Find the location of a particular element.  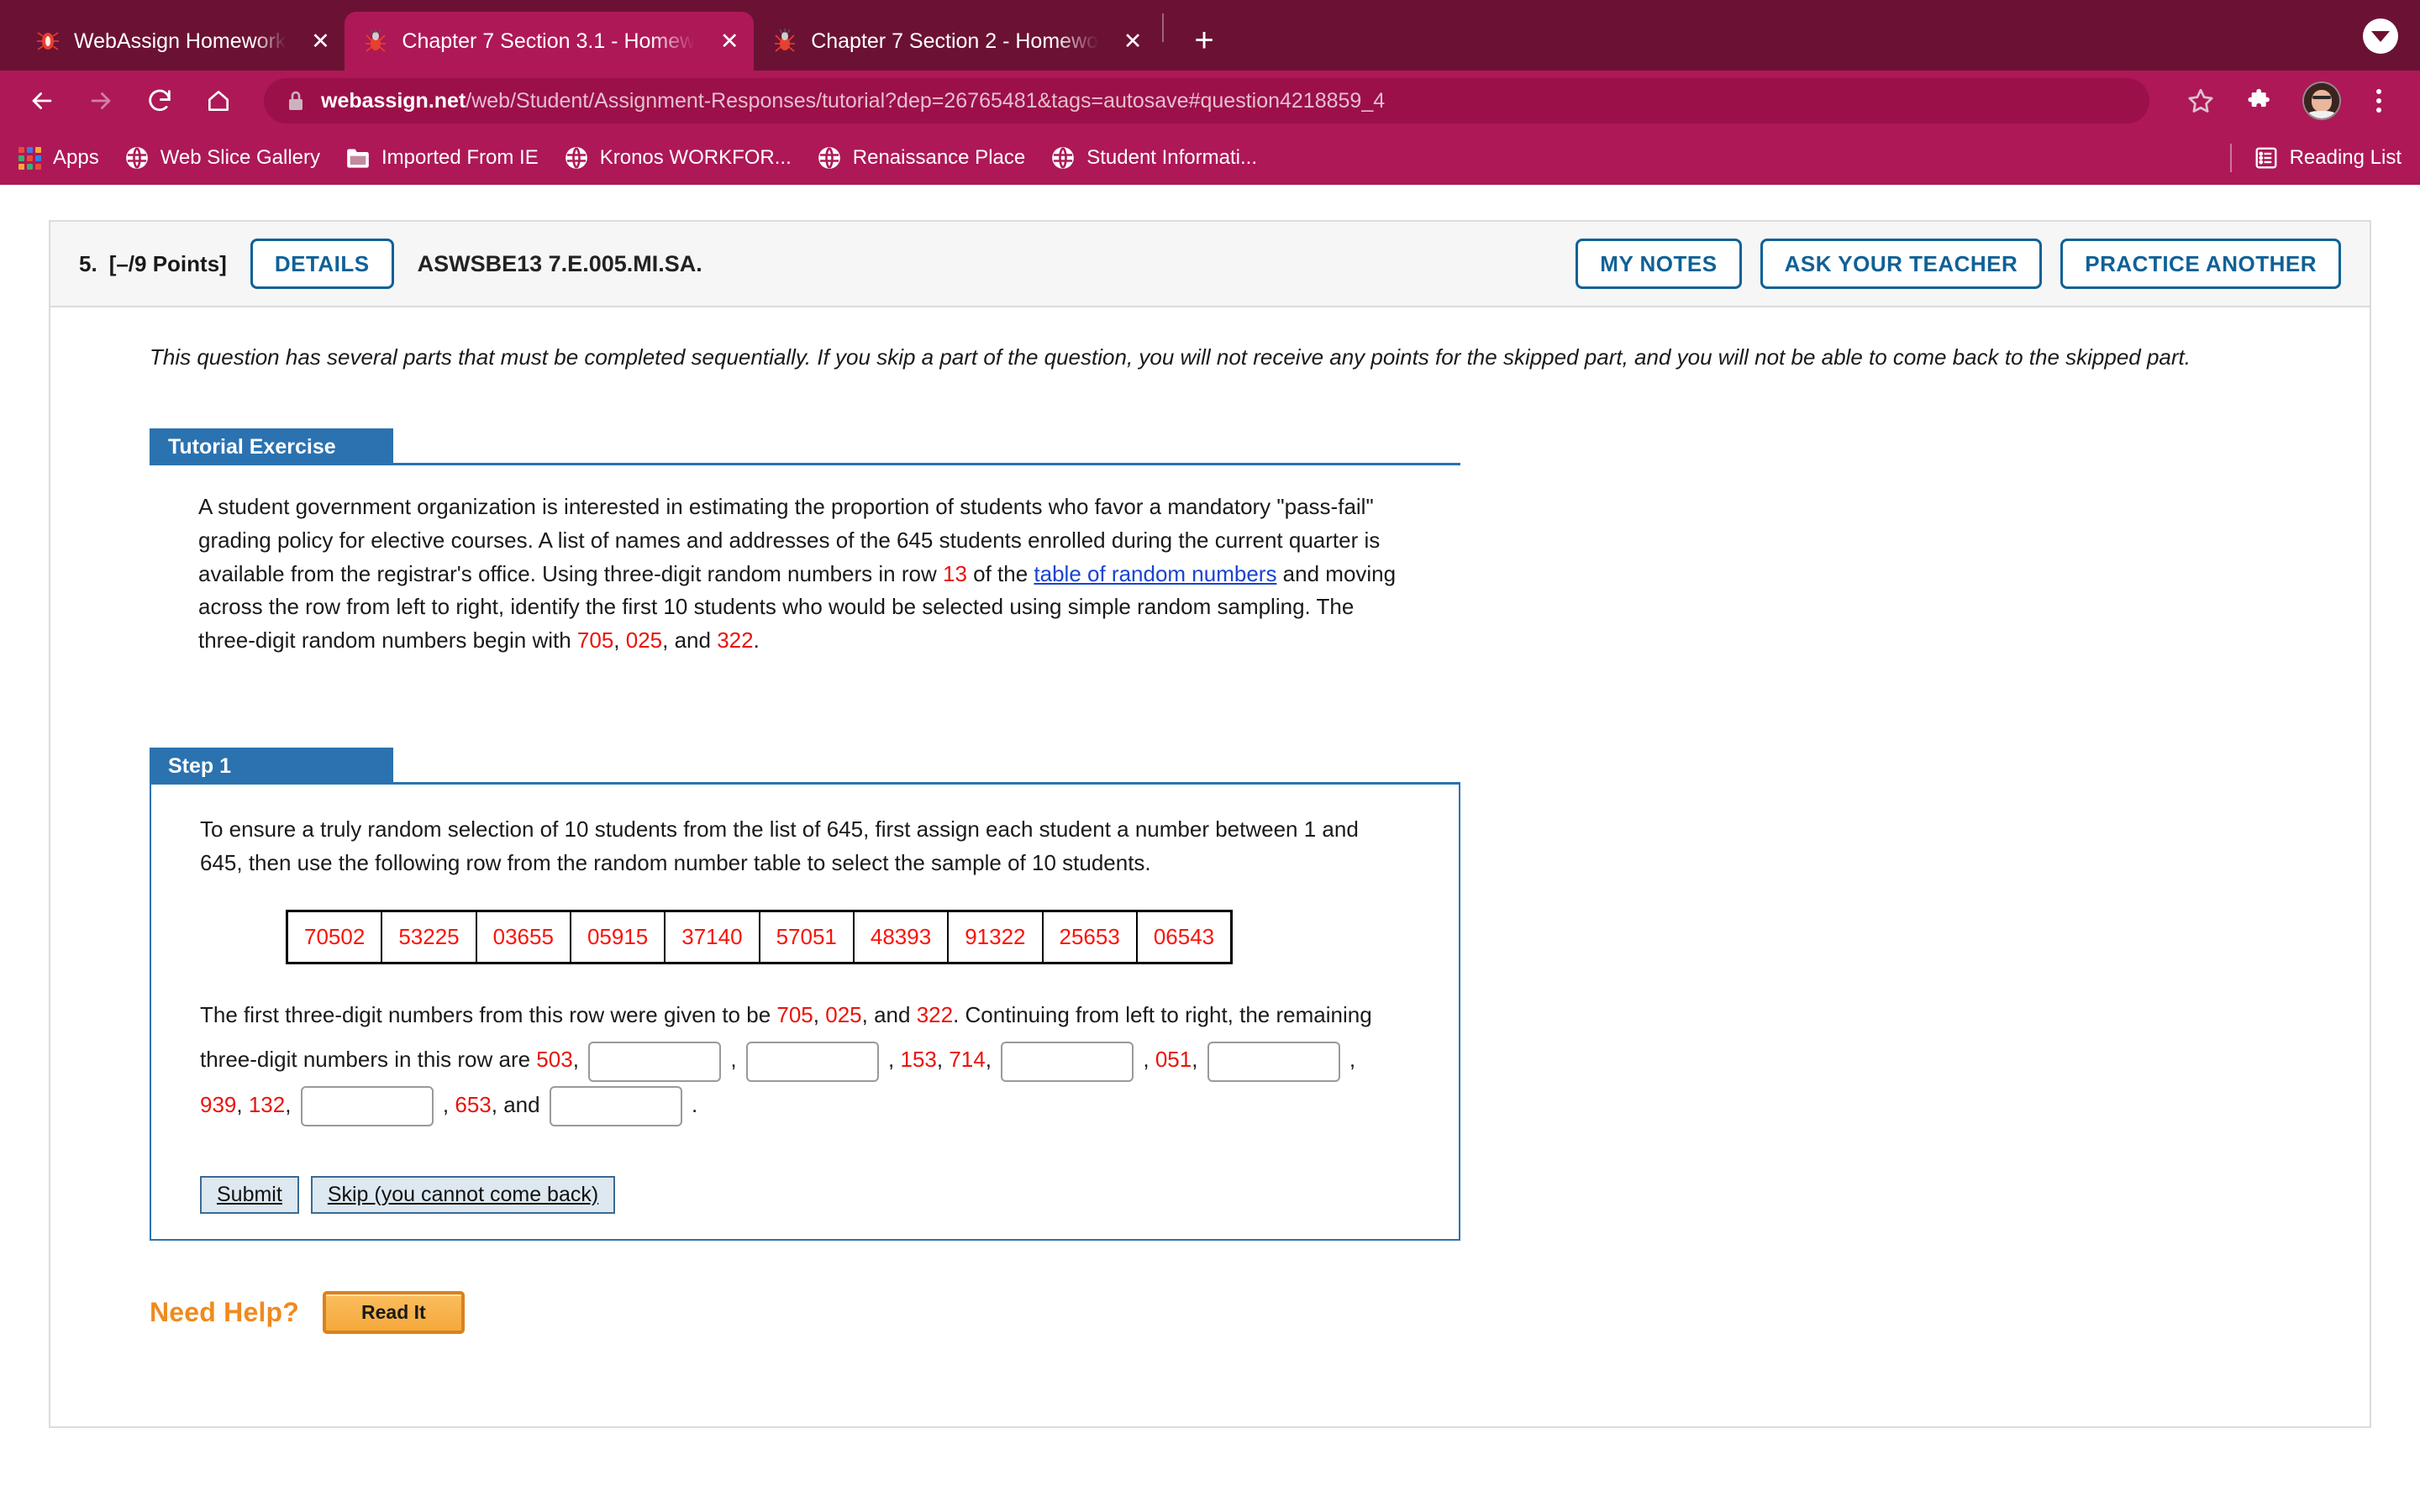

table-of-random-numbers-link: table of random numbers is located at coordinates (1155, 573).